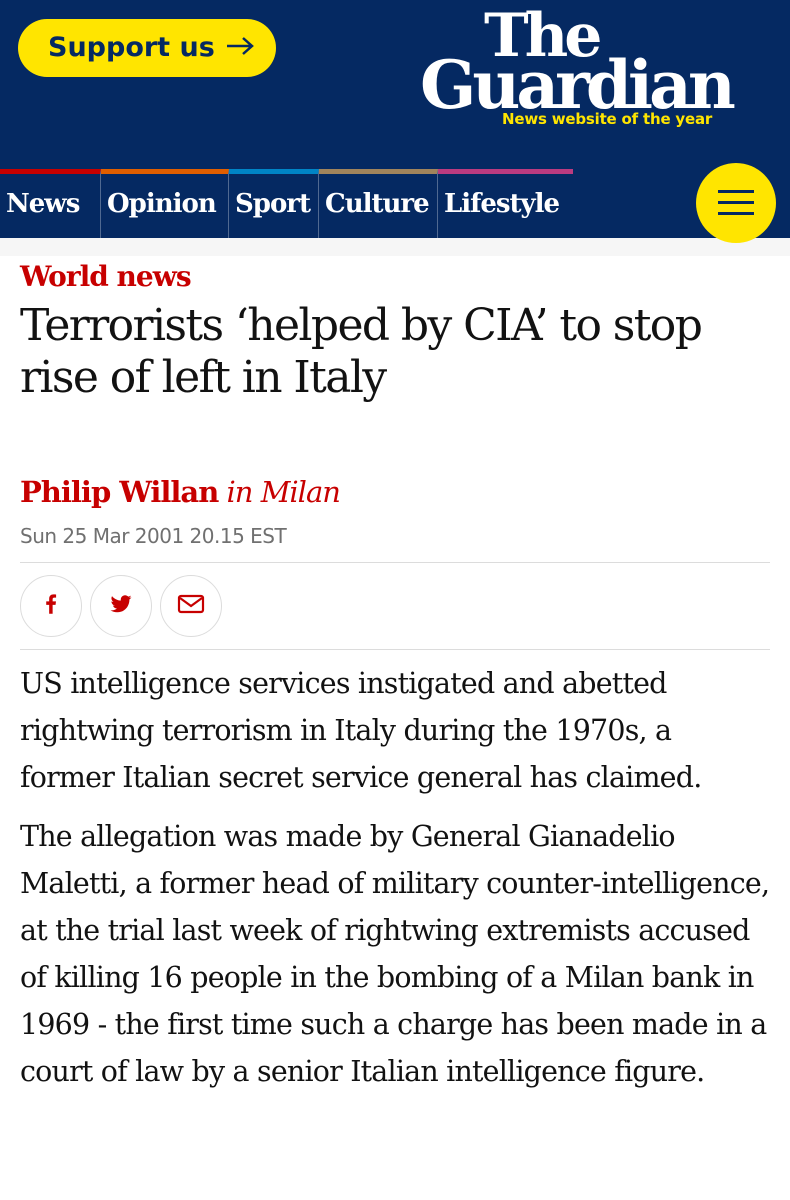 Image resolution: width=790 pixels, height=1200 pixels. Describe the element at coordinates (395, 277) in the screenshot. I see `section-label: World news` at that location.